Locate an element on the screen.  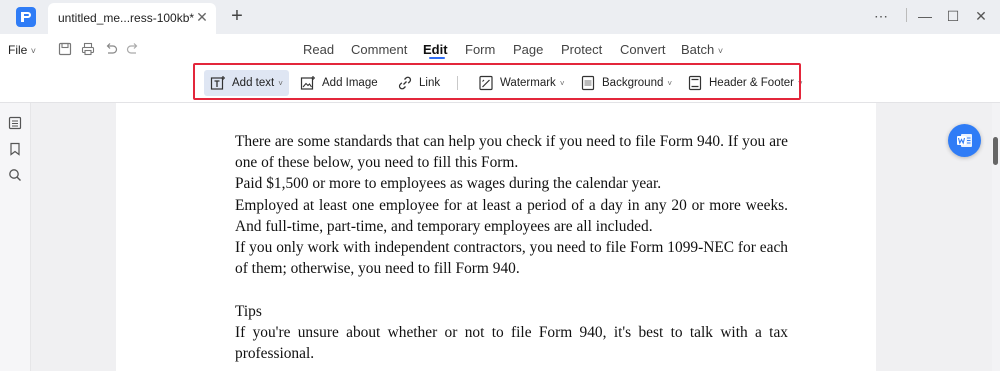
tab-comment: Comment is located at coordinates (379, 49).